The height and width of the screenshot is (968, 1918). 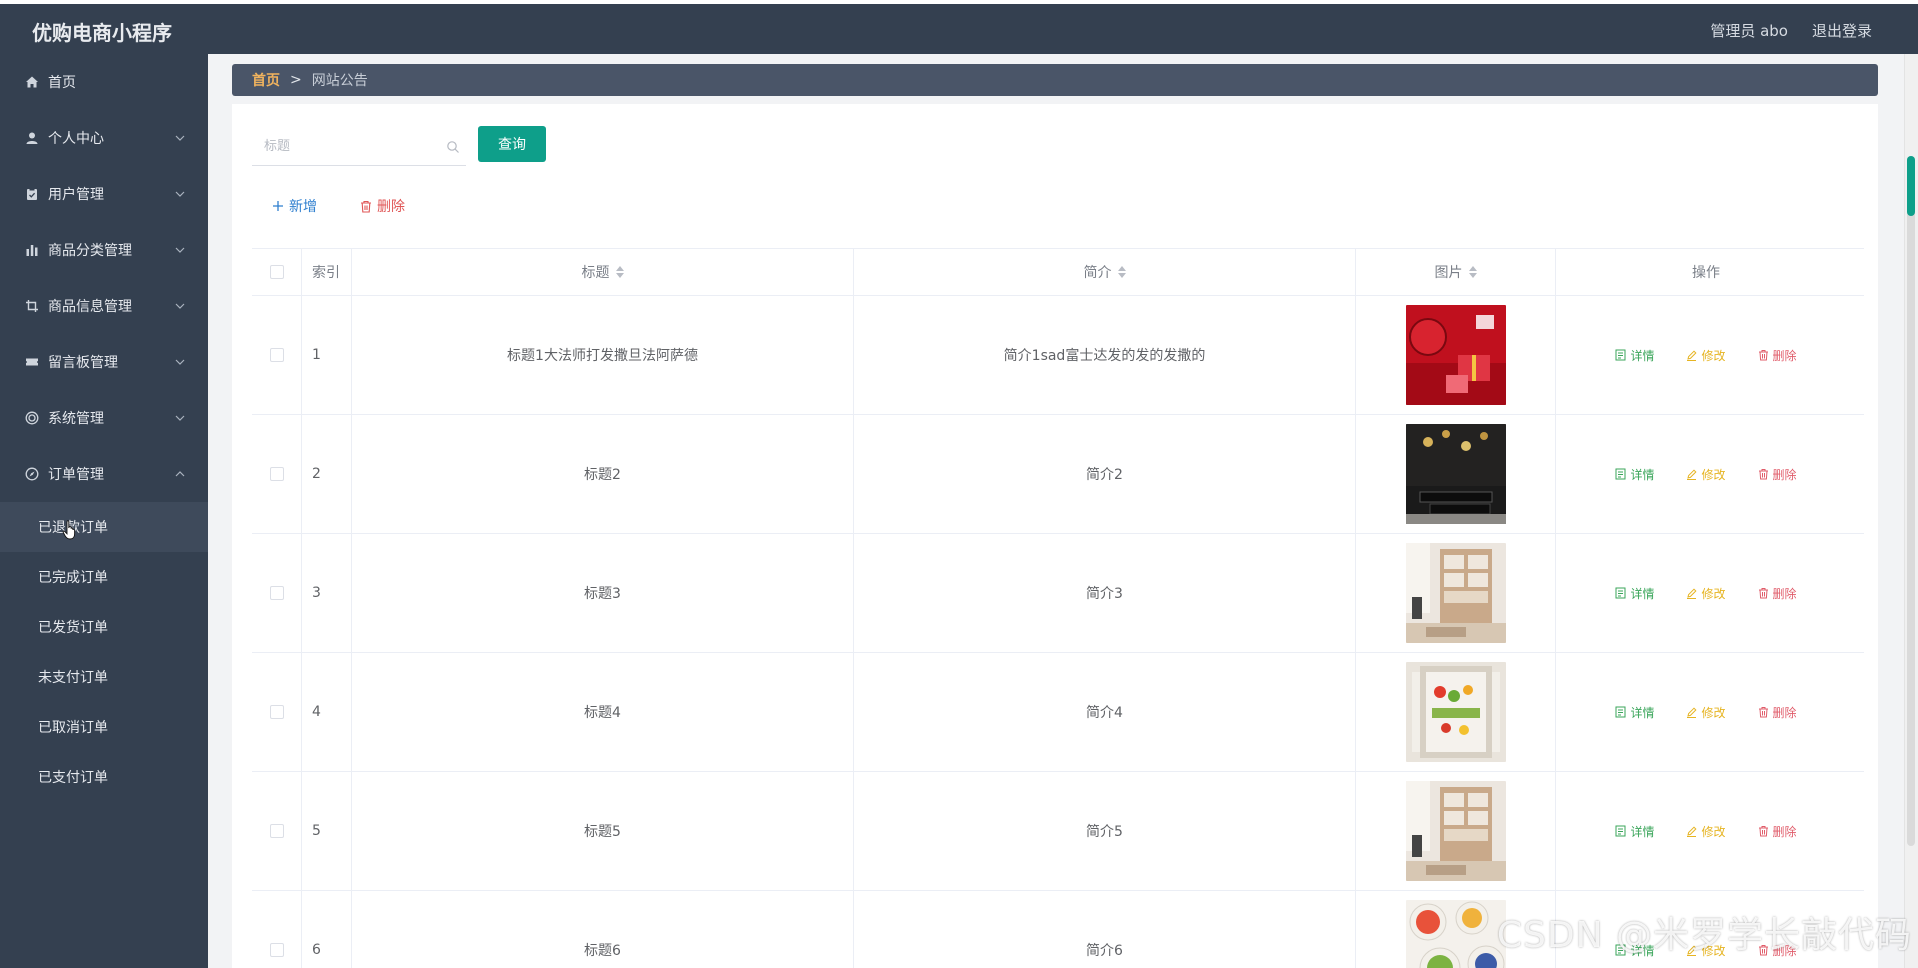 I want to click on scrollbar-thumb, so click(x=1911, y=186).